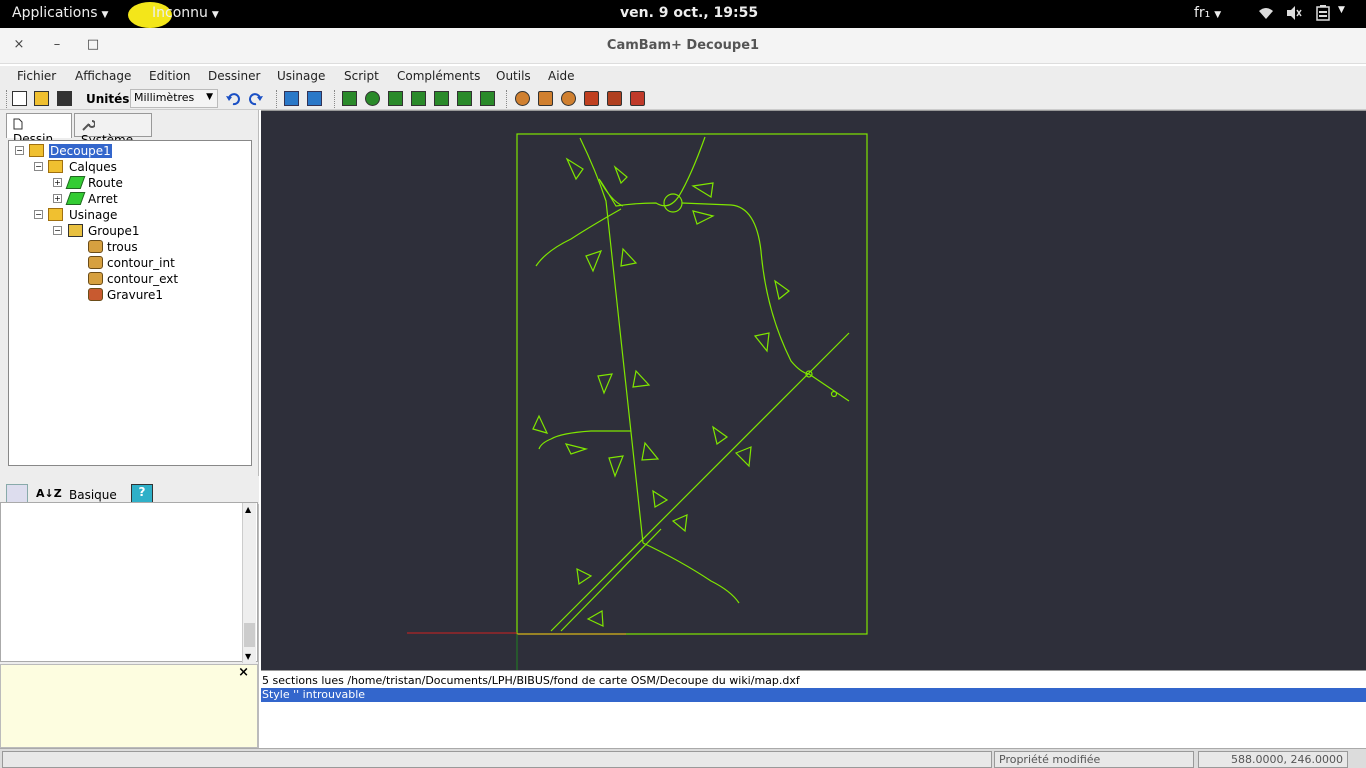 Image resolution: width=1366 pixels, height=768 pixels. What do you see at coordinates (637, 98) in the screenshot?
I see `nc-file-icon` at bounding box center [637, 98].